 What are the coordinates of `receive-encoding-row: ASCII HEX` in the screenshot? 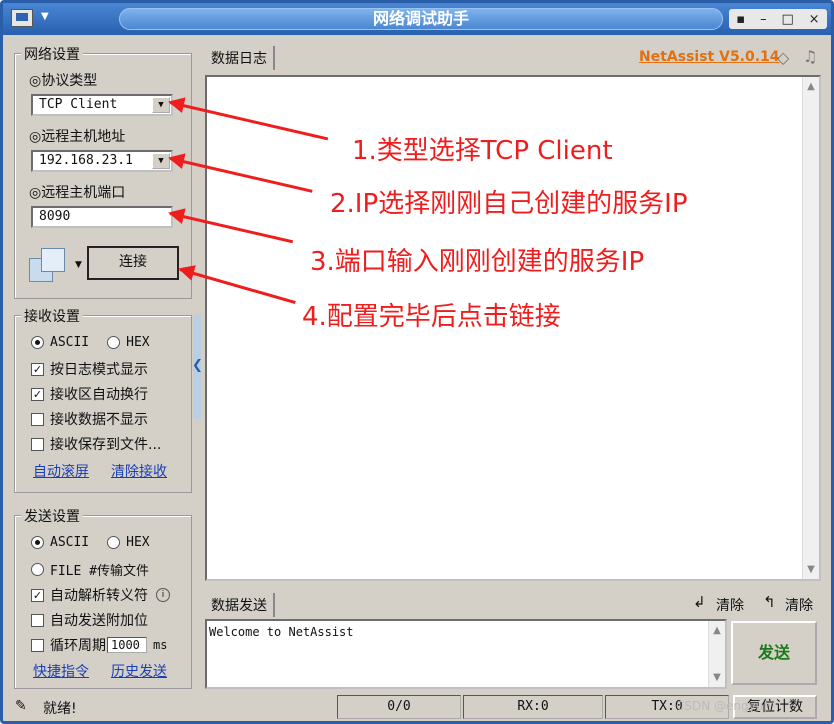 It's located at (90, 342).